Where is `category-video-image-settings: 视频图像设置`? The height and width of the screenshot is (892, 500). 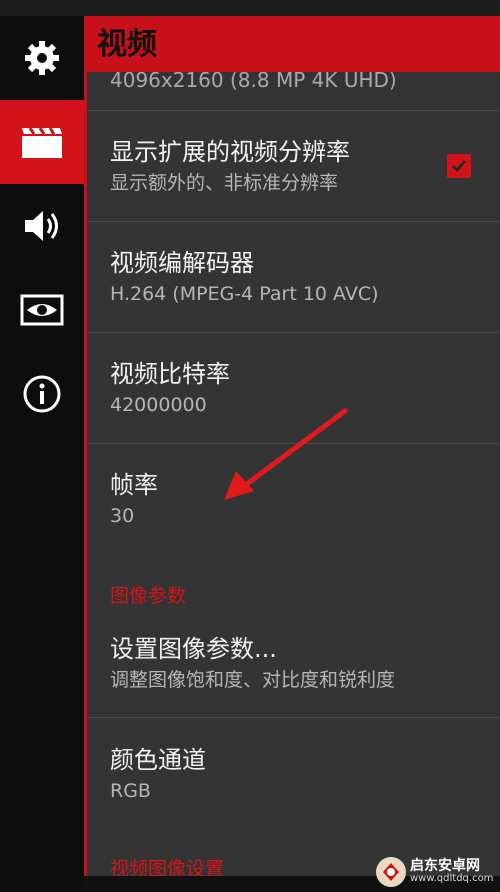
category-video-image-settings: 视频图像设置 is located at coordinates (167, 867).